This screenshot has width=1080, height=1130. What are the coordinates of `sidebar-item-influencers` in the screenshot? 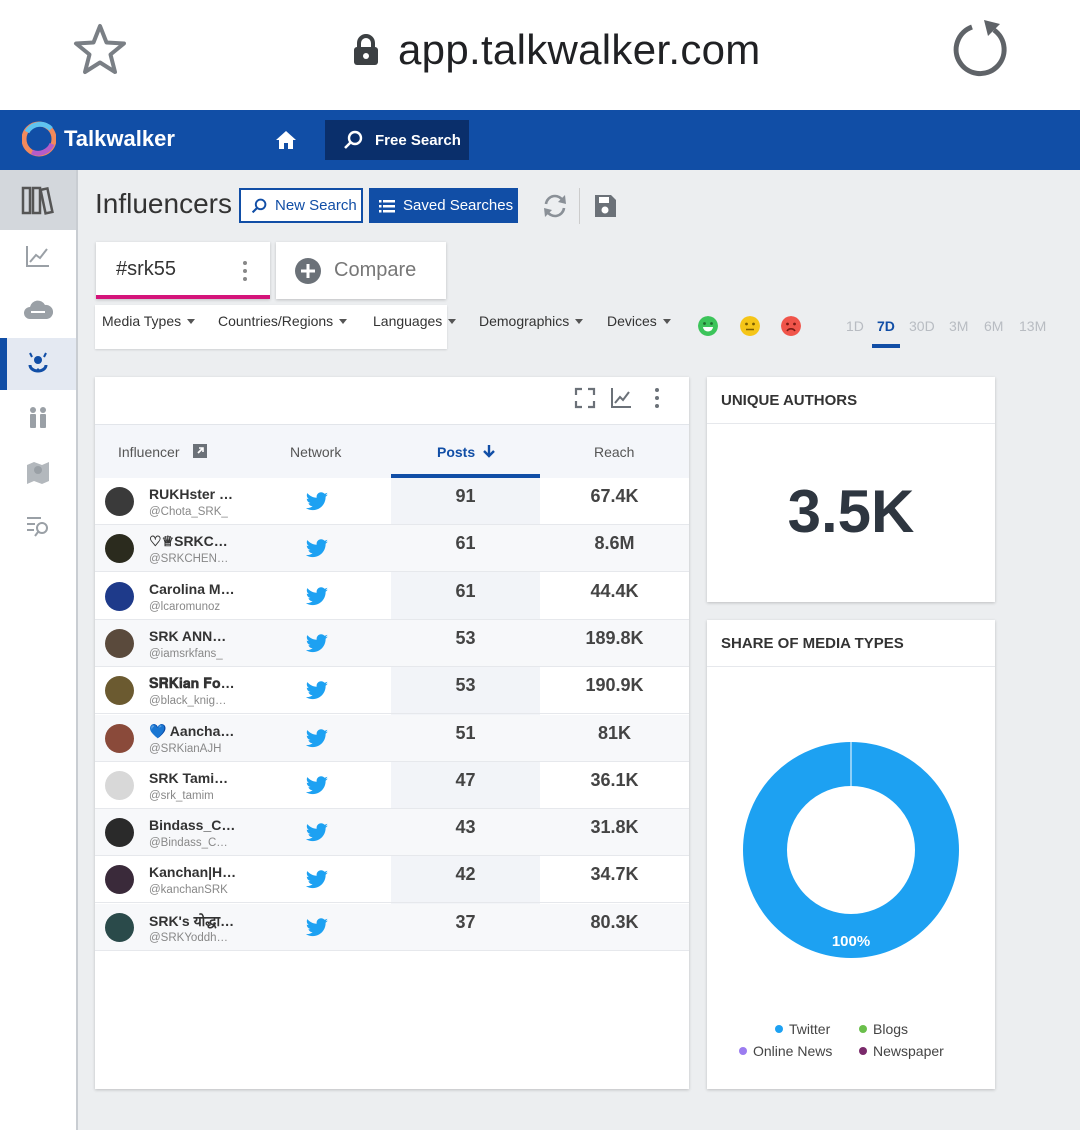 It's located at (38, 364).